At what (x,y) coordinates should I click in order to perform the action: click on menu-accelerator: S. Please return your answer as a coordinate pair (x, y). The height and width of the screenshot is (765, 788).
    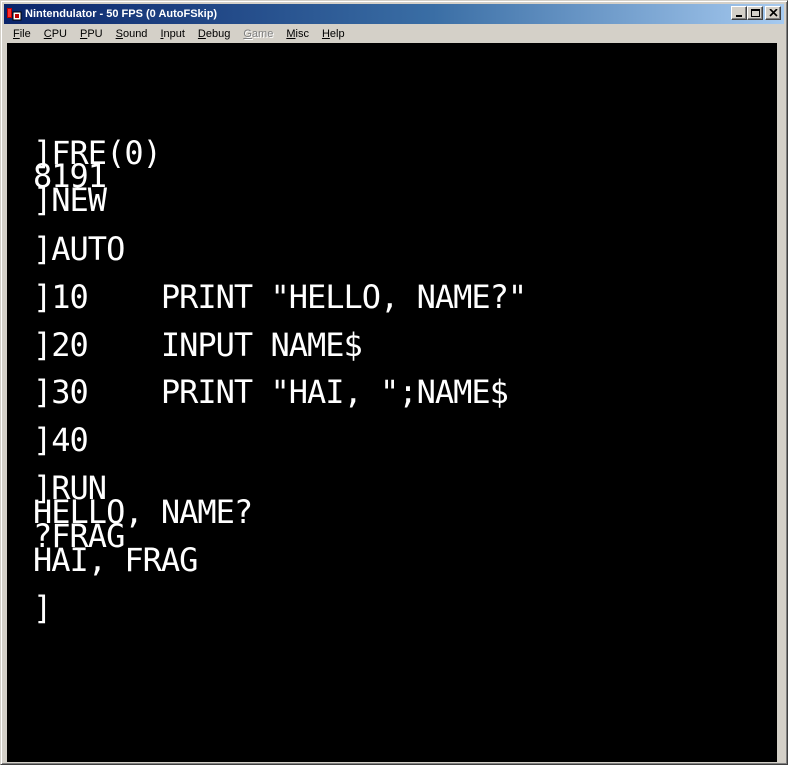
    Looking at the image, I should click on (119, 34).